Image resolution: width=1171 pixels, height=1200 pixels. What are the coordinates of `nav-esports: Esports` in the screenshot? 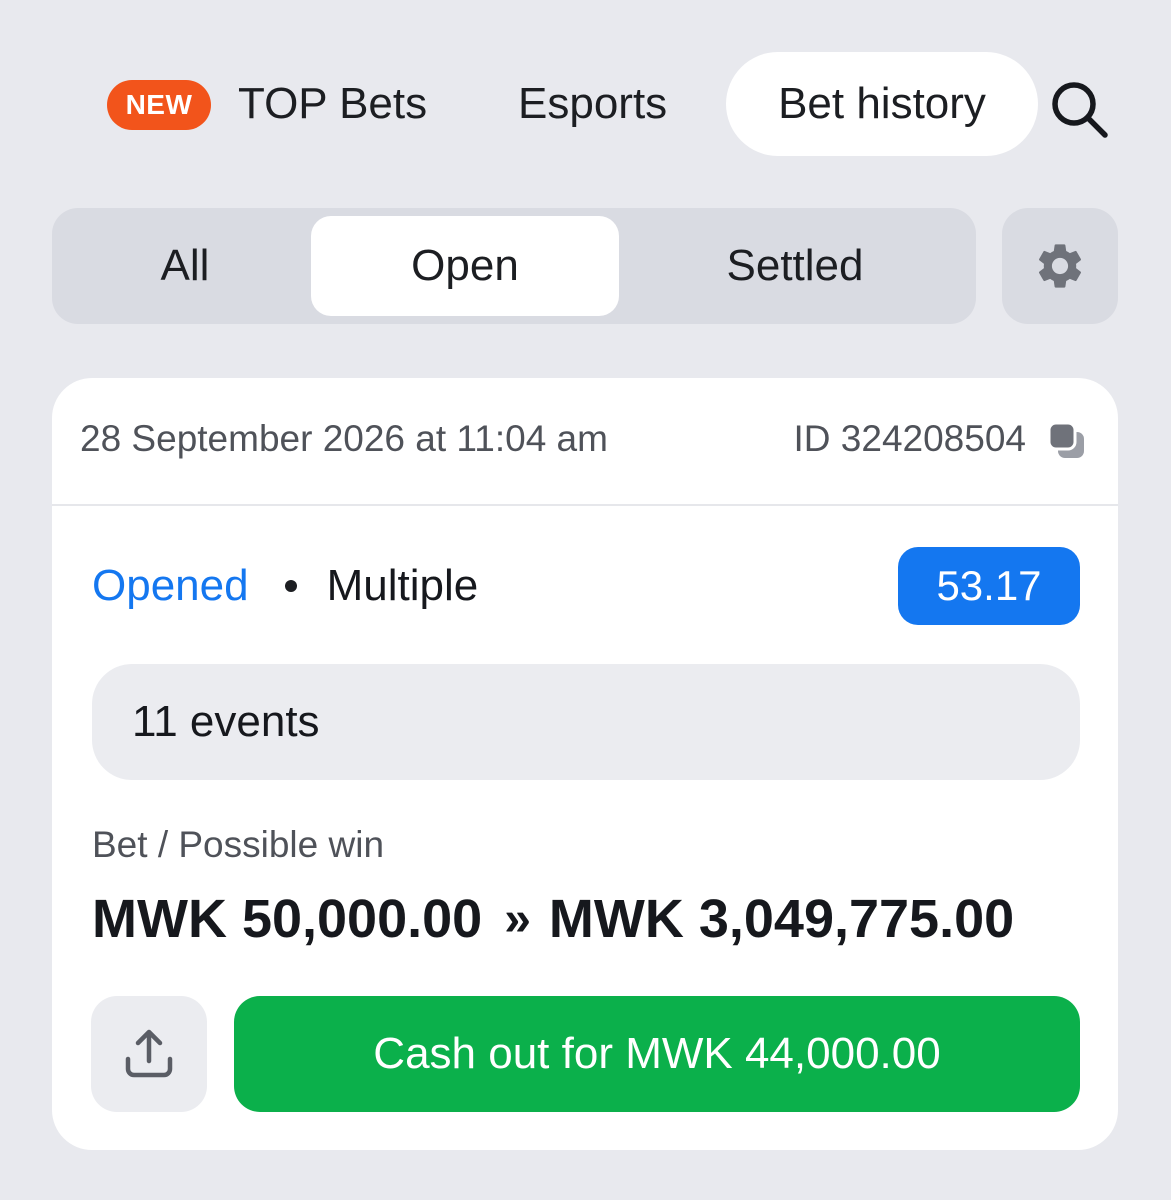 It's located at (592, 104).